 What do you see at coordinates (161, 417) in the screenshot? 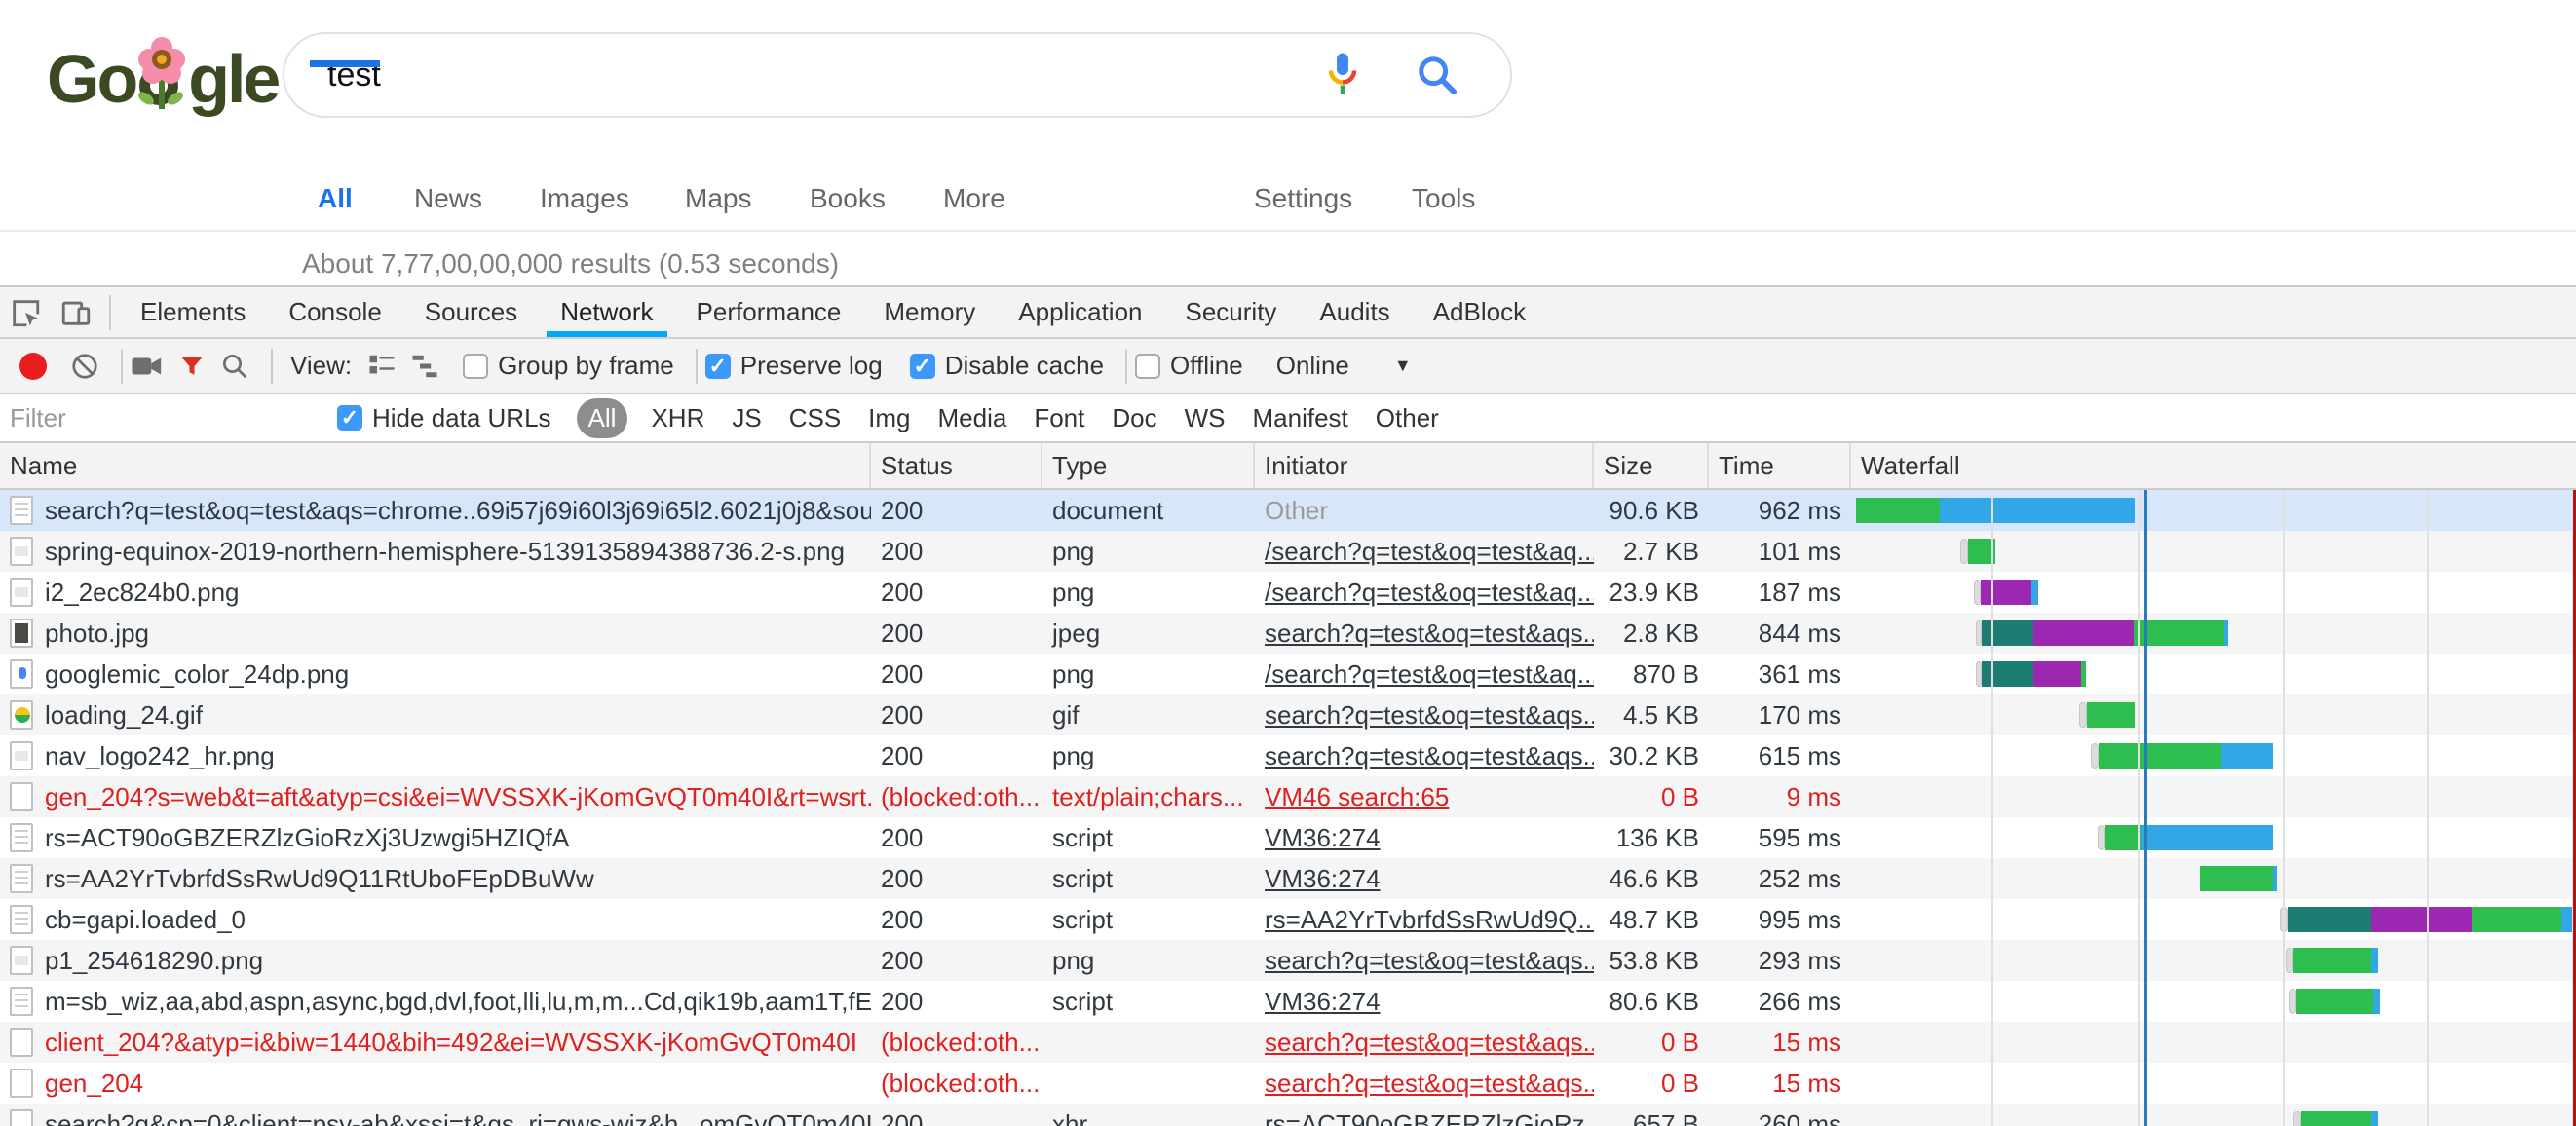
I see `filter-input` at bounding box center [161, 417].